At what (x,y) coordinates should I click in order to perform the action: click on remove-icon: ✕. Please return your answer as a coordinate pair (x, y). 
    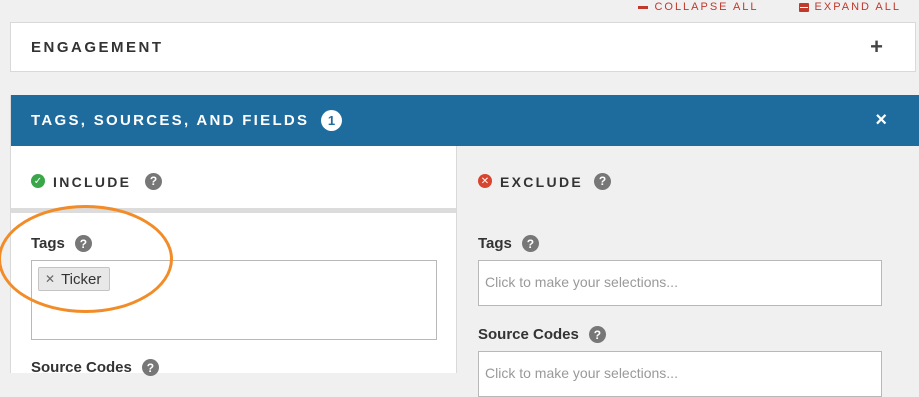
    Looking at the image, I should click on (50, 279).